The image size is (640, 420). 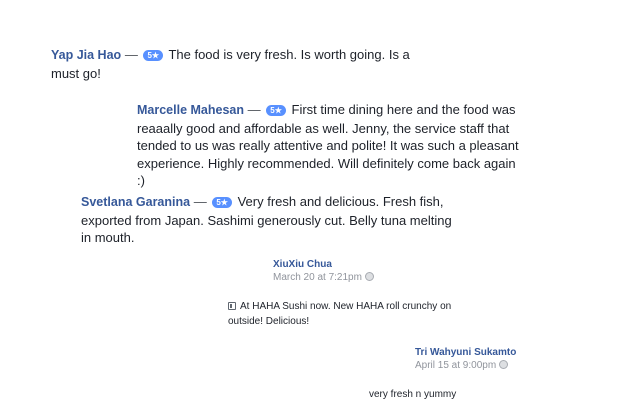 What do you see at coordinates (413, 394) in the screenshot?
I see `post-text-content: very fresh n yummy` at bounding box center [413, 394].